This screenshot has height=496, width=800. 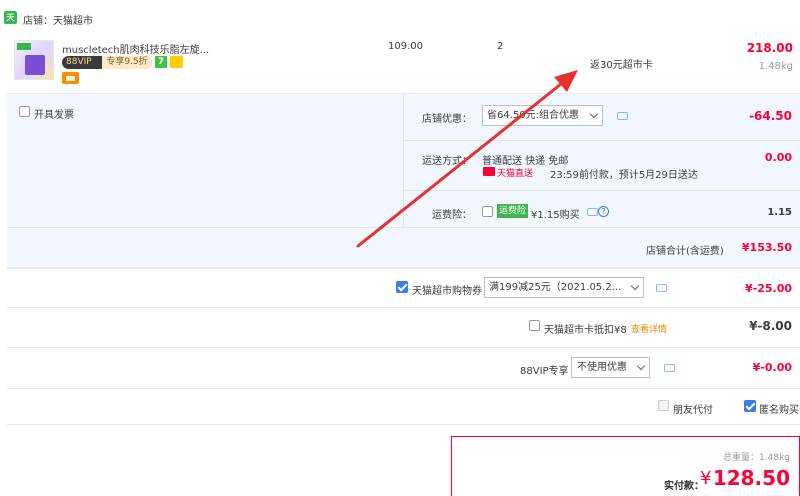 What do you see at coordinates (127, 62) in the screenshot?
I see `vip-discount-label: 专享9.5折` at bounding box center [127, 62].